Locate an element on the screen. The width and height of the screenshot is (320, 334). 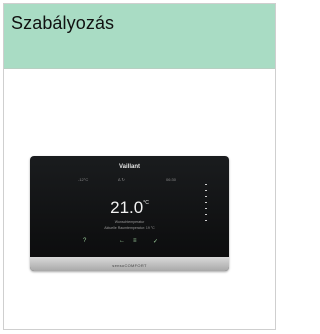
menu-icon: ≡ is located at coordinates (135, 241).